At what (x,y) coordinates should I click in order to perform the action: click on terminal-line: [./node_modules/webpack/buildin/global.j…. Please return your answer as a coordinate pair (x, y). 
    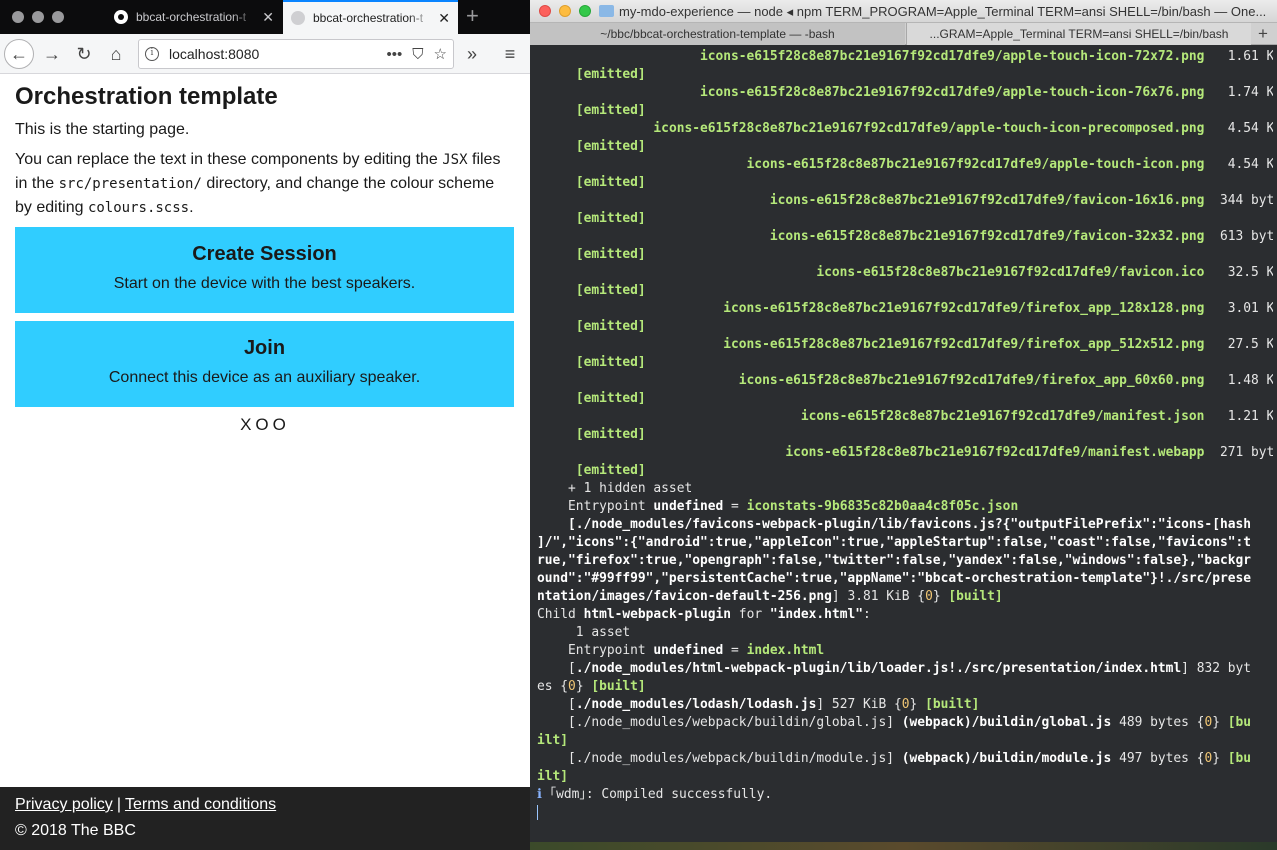
    Looking at the image, I should click on (905, 723).